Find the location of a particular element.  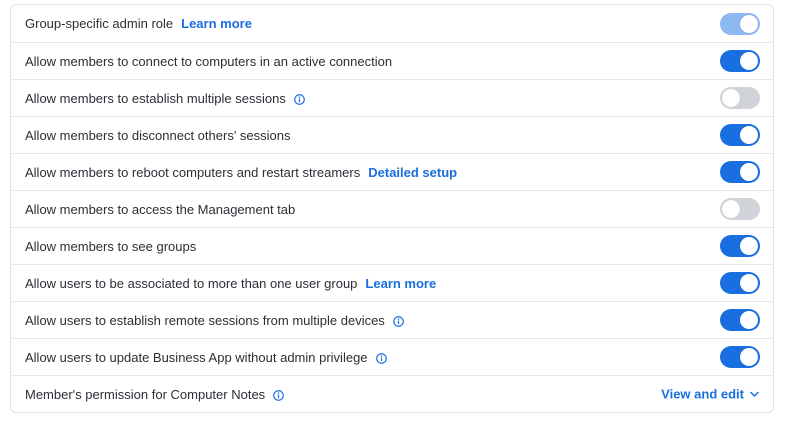

multiple-sessions-toggle is located at coordinates (740, 98).